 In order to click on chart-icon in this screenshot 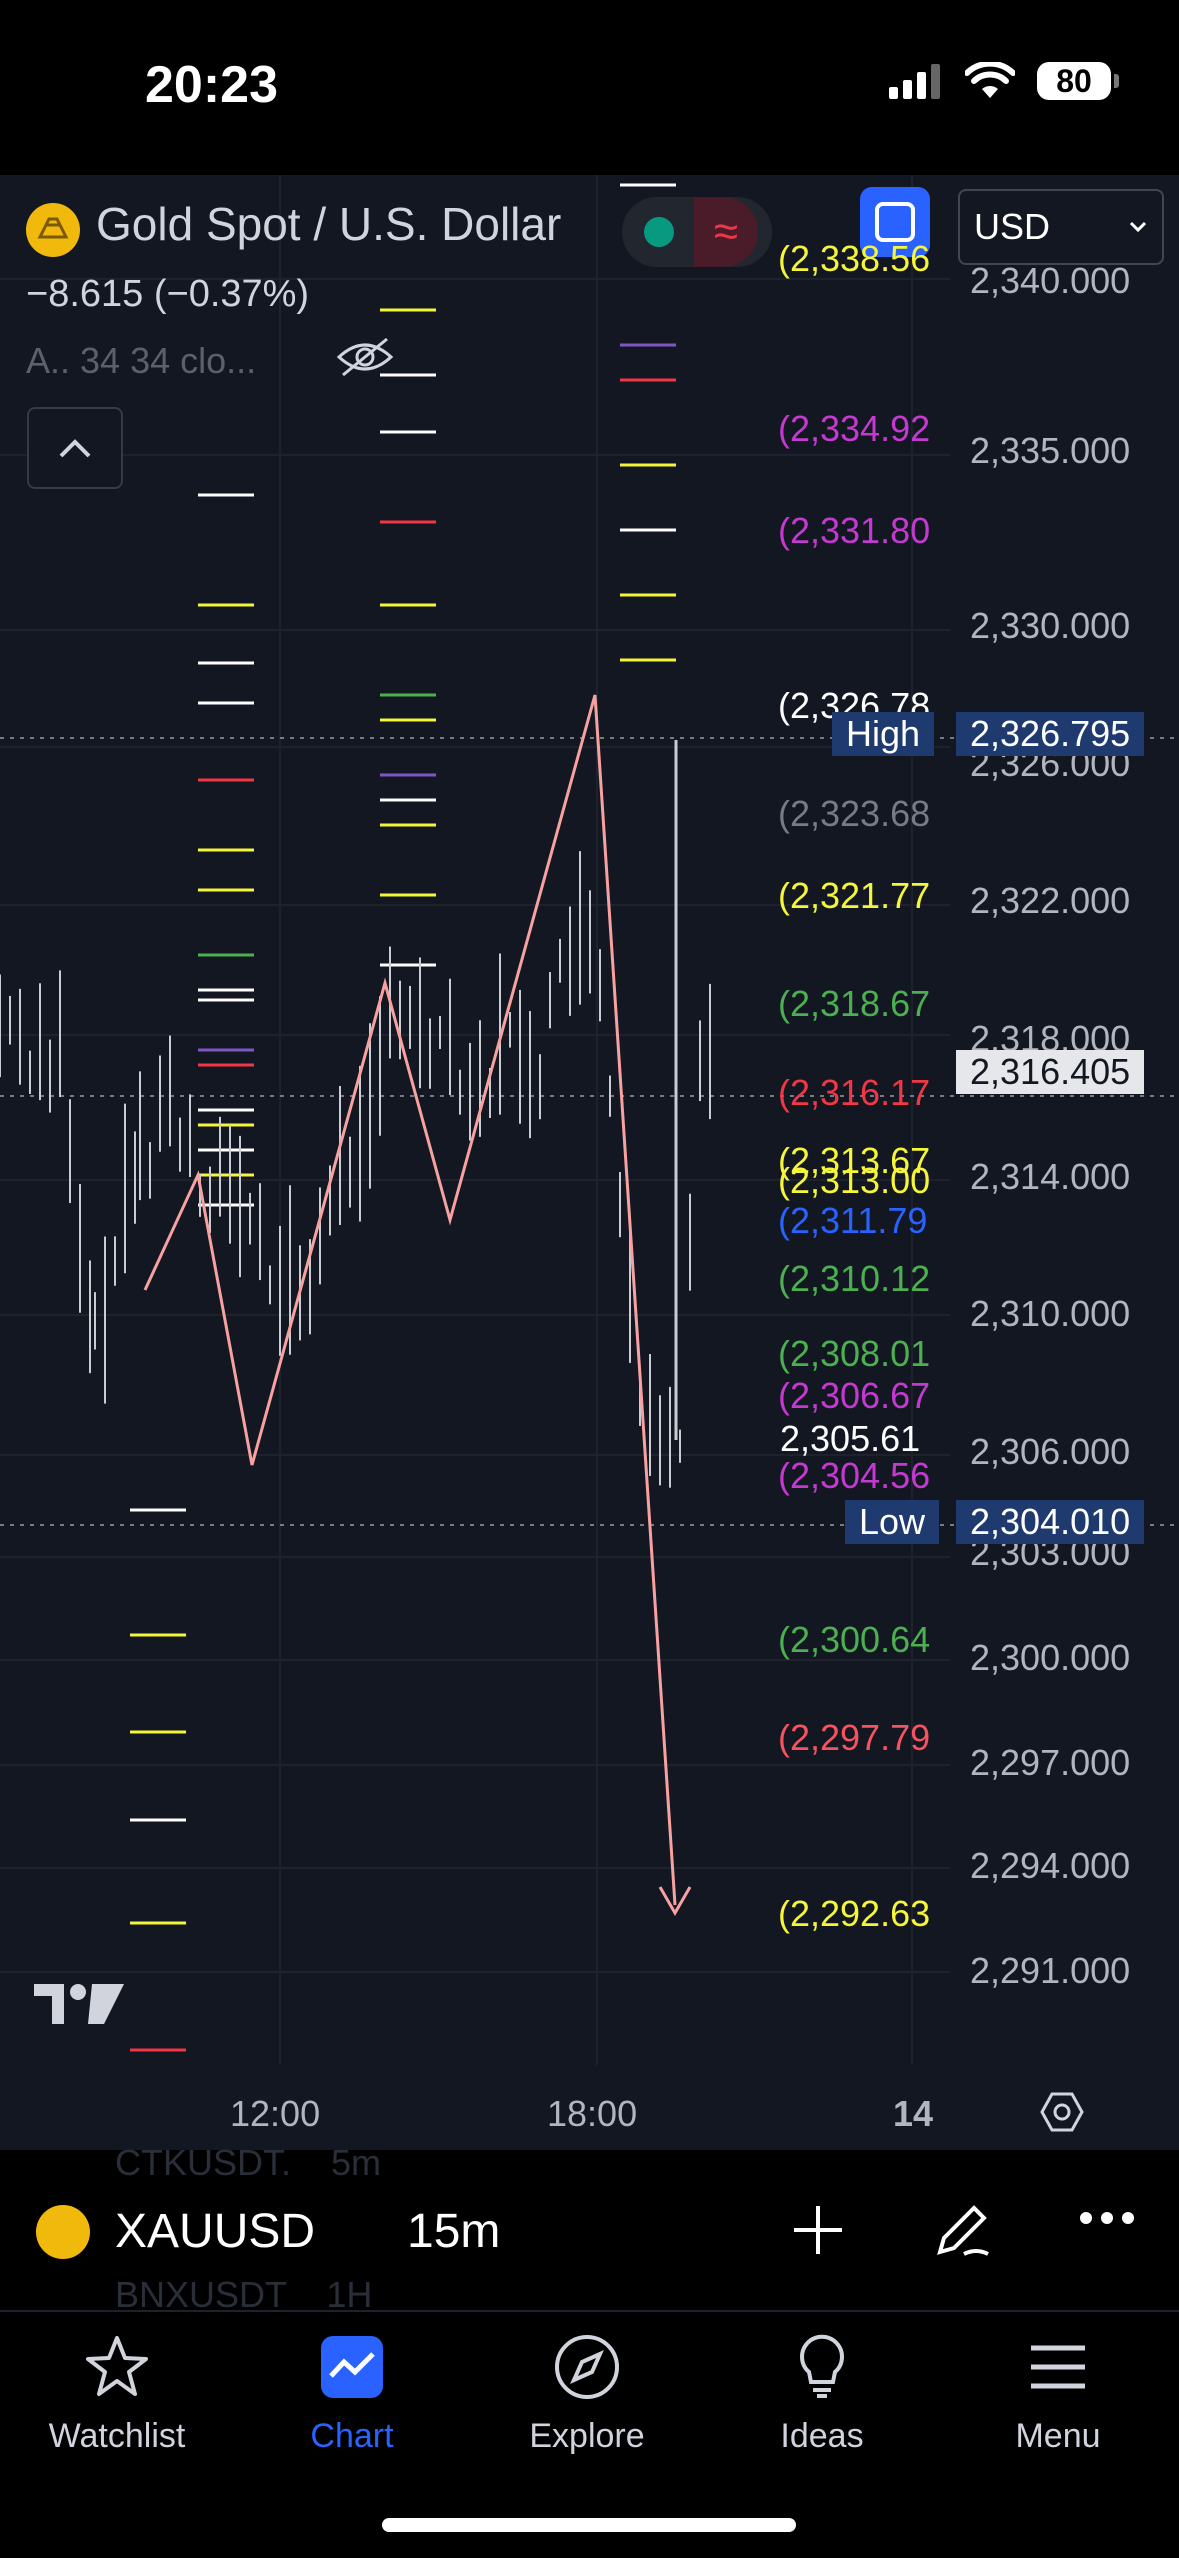, I will do `click(352, 2367)`.